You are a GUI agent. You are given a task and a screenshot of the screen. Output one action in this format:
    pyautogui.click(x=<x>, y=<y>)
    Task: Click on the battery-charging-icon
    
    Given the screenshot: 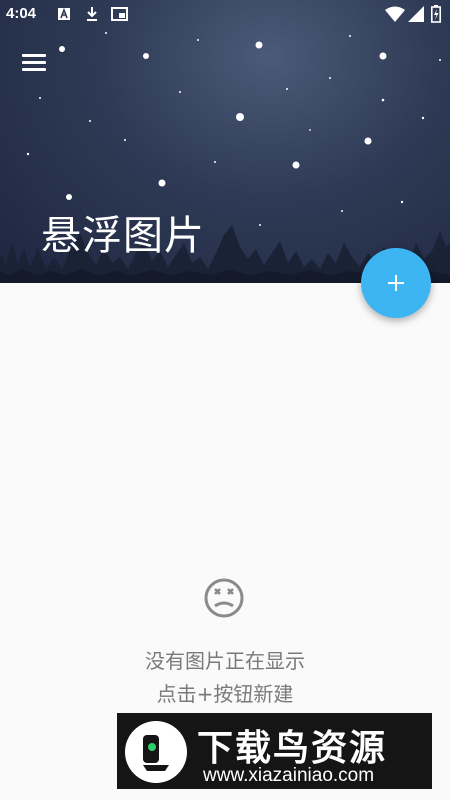 What is the action you would take?
    pyautogui.click(x=436, y=14)
    